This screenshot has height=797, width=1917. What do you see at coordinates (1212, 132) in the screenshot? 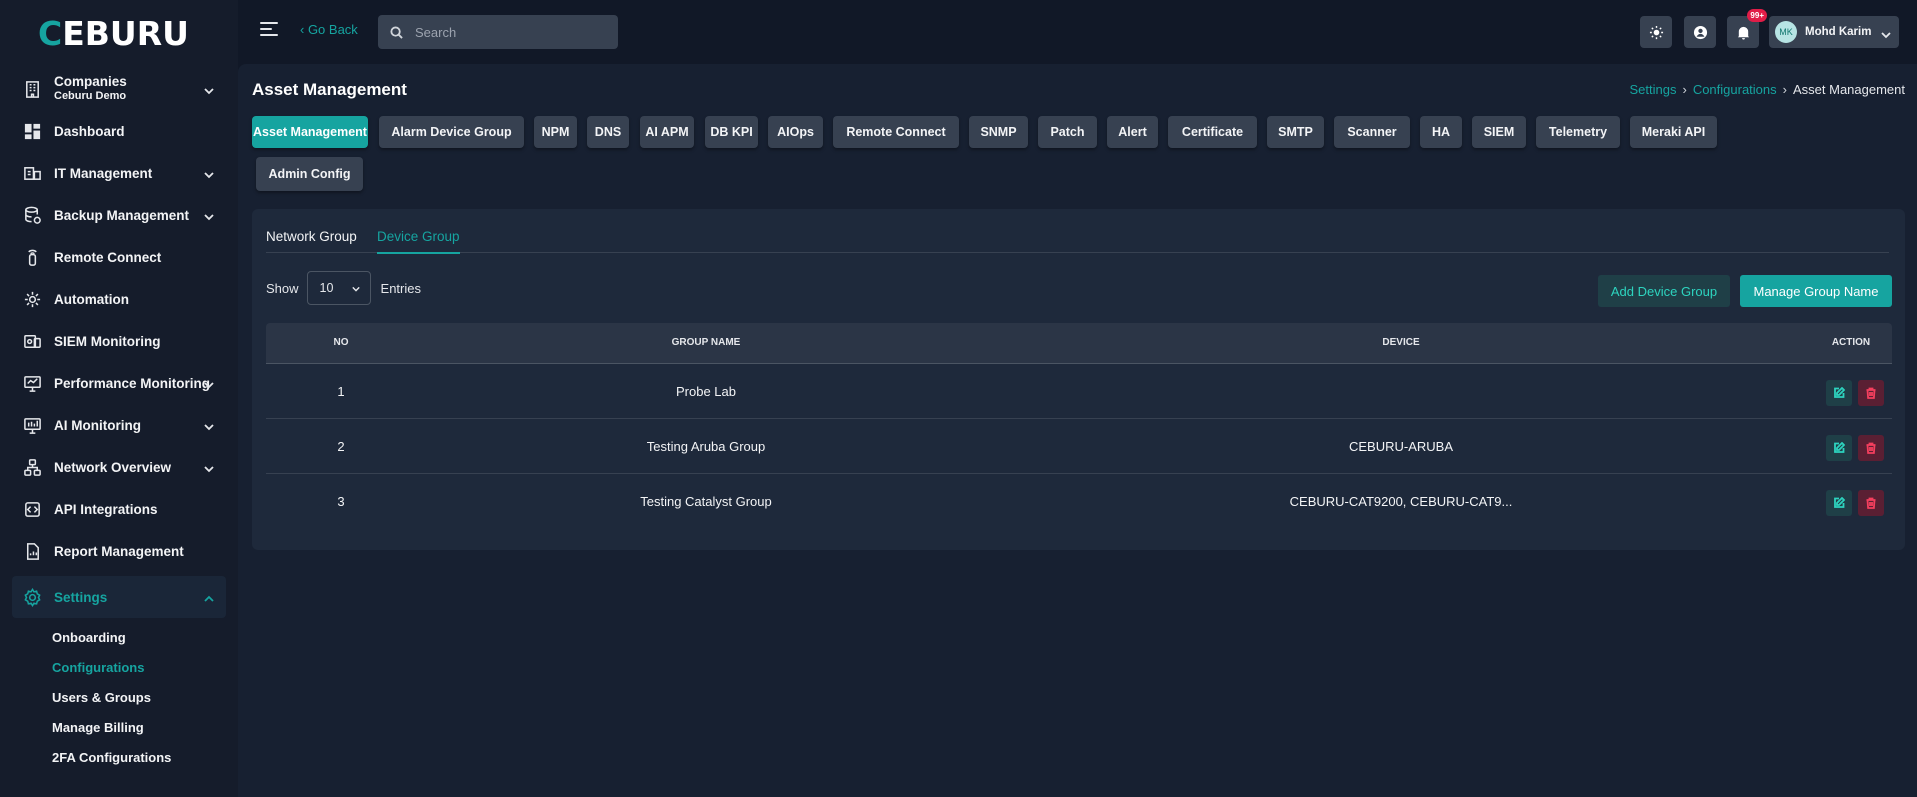
I see `tab-certificate: Certificate` at bounding box center [1212, 132].